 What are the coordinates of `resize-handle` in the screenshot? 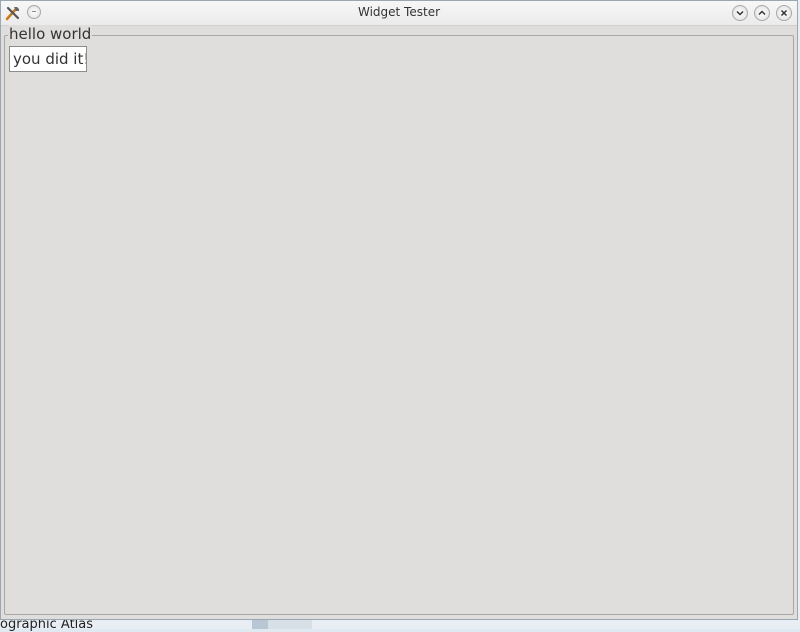 It's located at (795, 311).